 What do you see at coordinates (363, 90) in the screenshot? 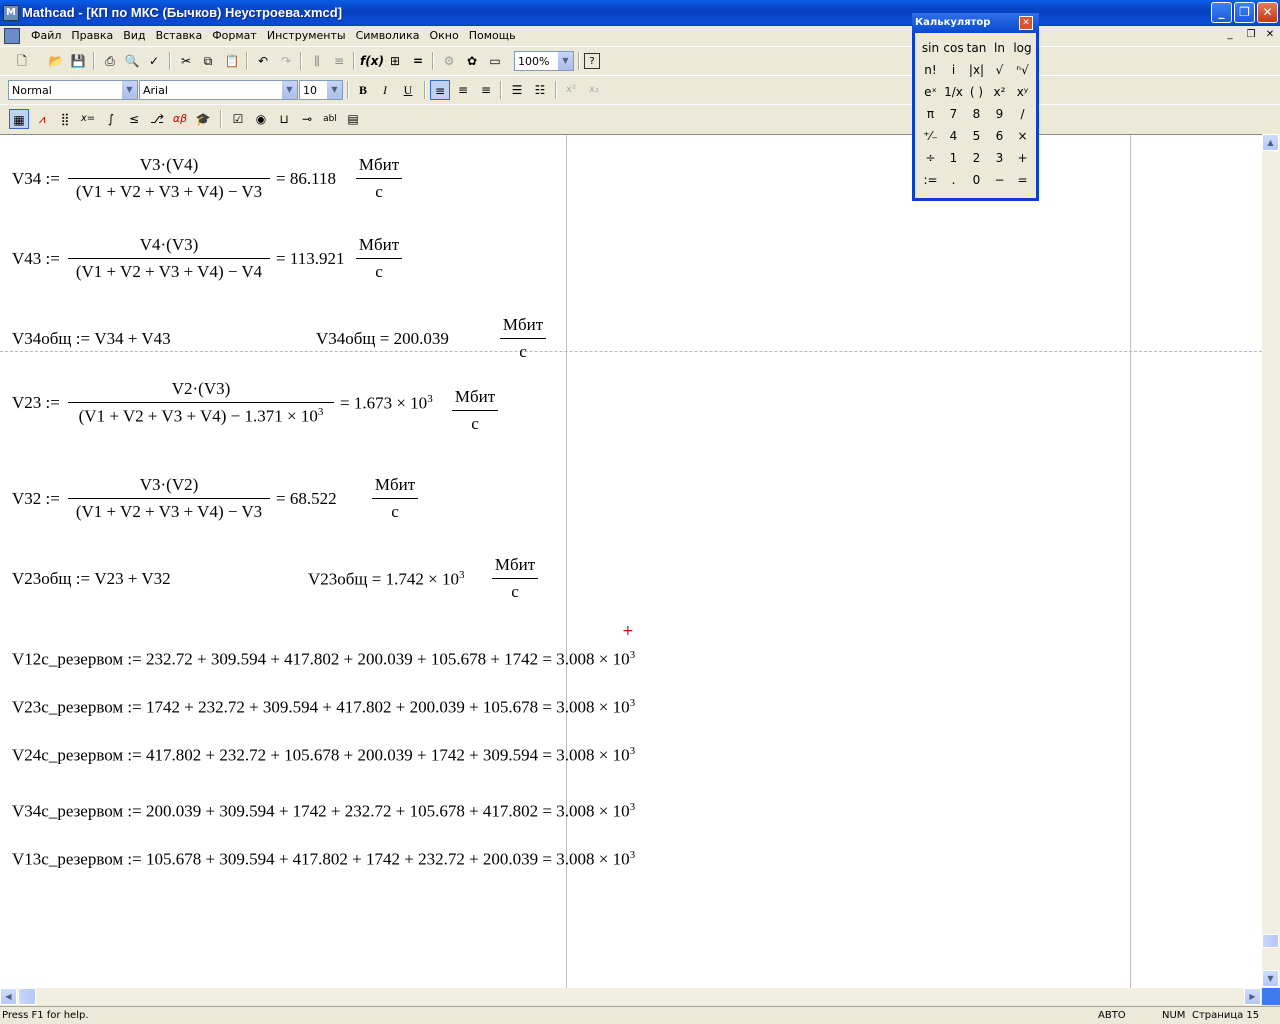
I see `bold-icon: B` at bounding box center [363, 90].